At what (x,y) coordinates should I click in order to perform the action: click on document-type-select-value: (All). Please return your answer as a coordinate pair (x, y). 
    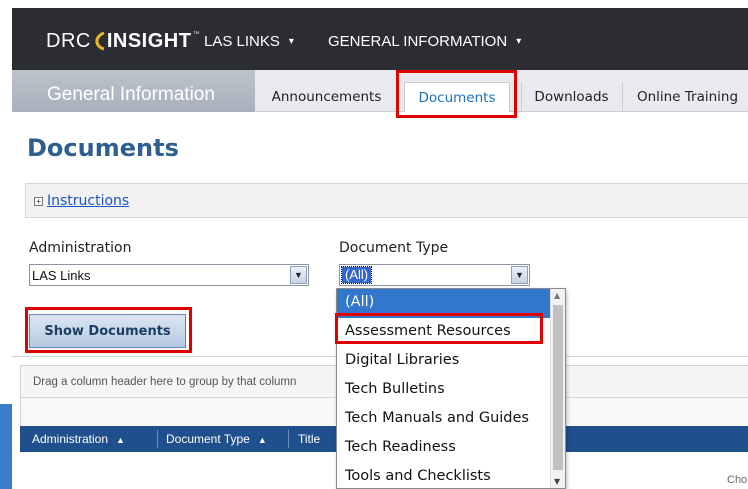
    Looking at the image, I should click on (356, 275).